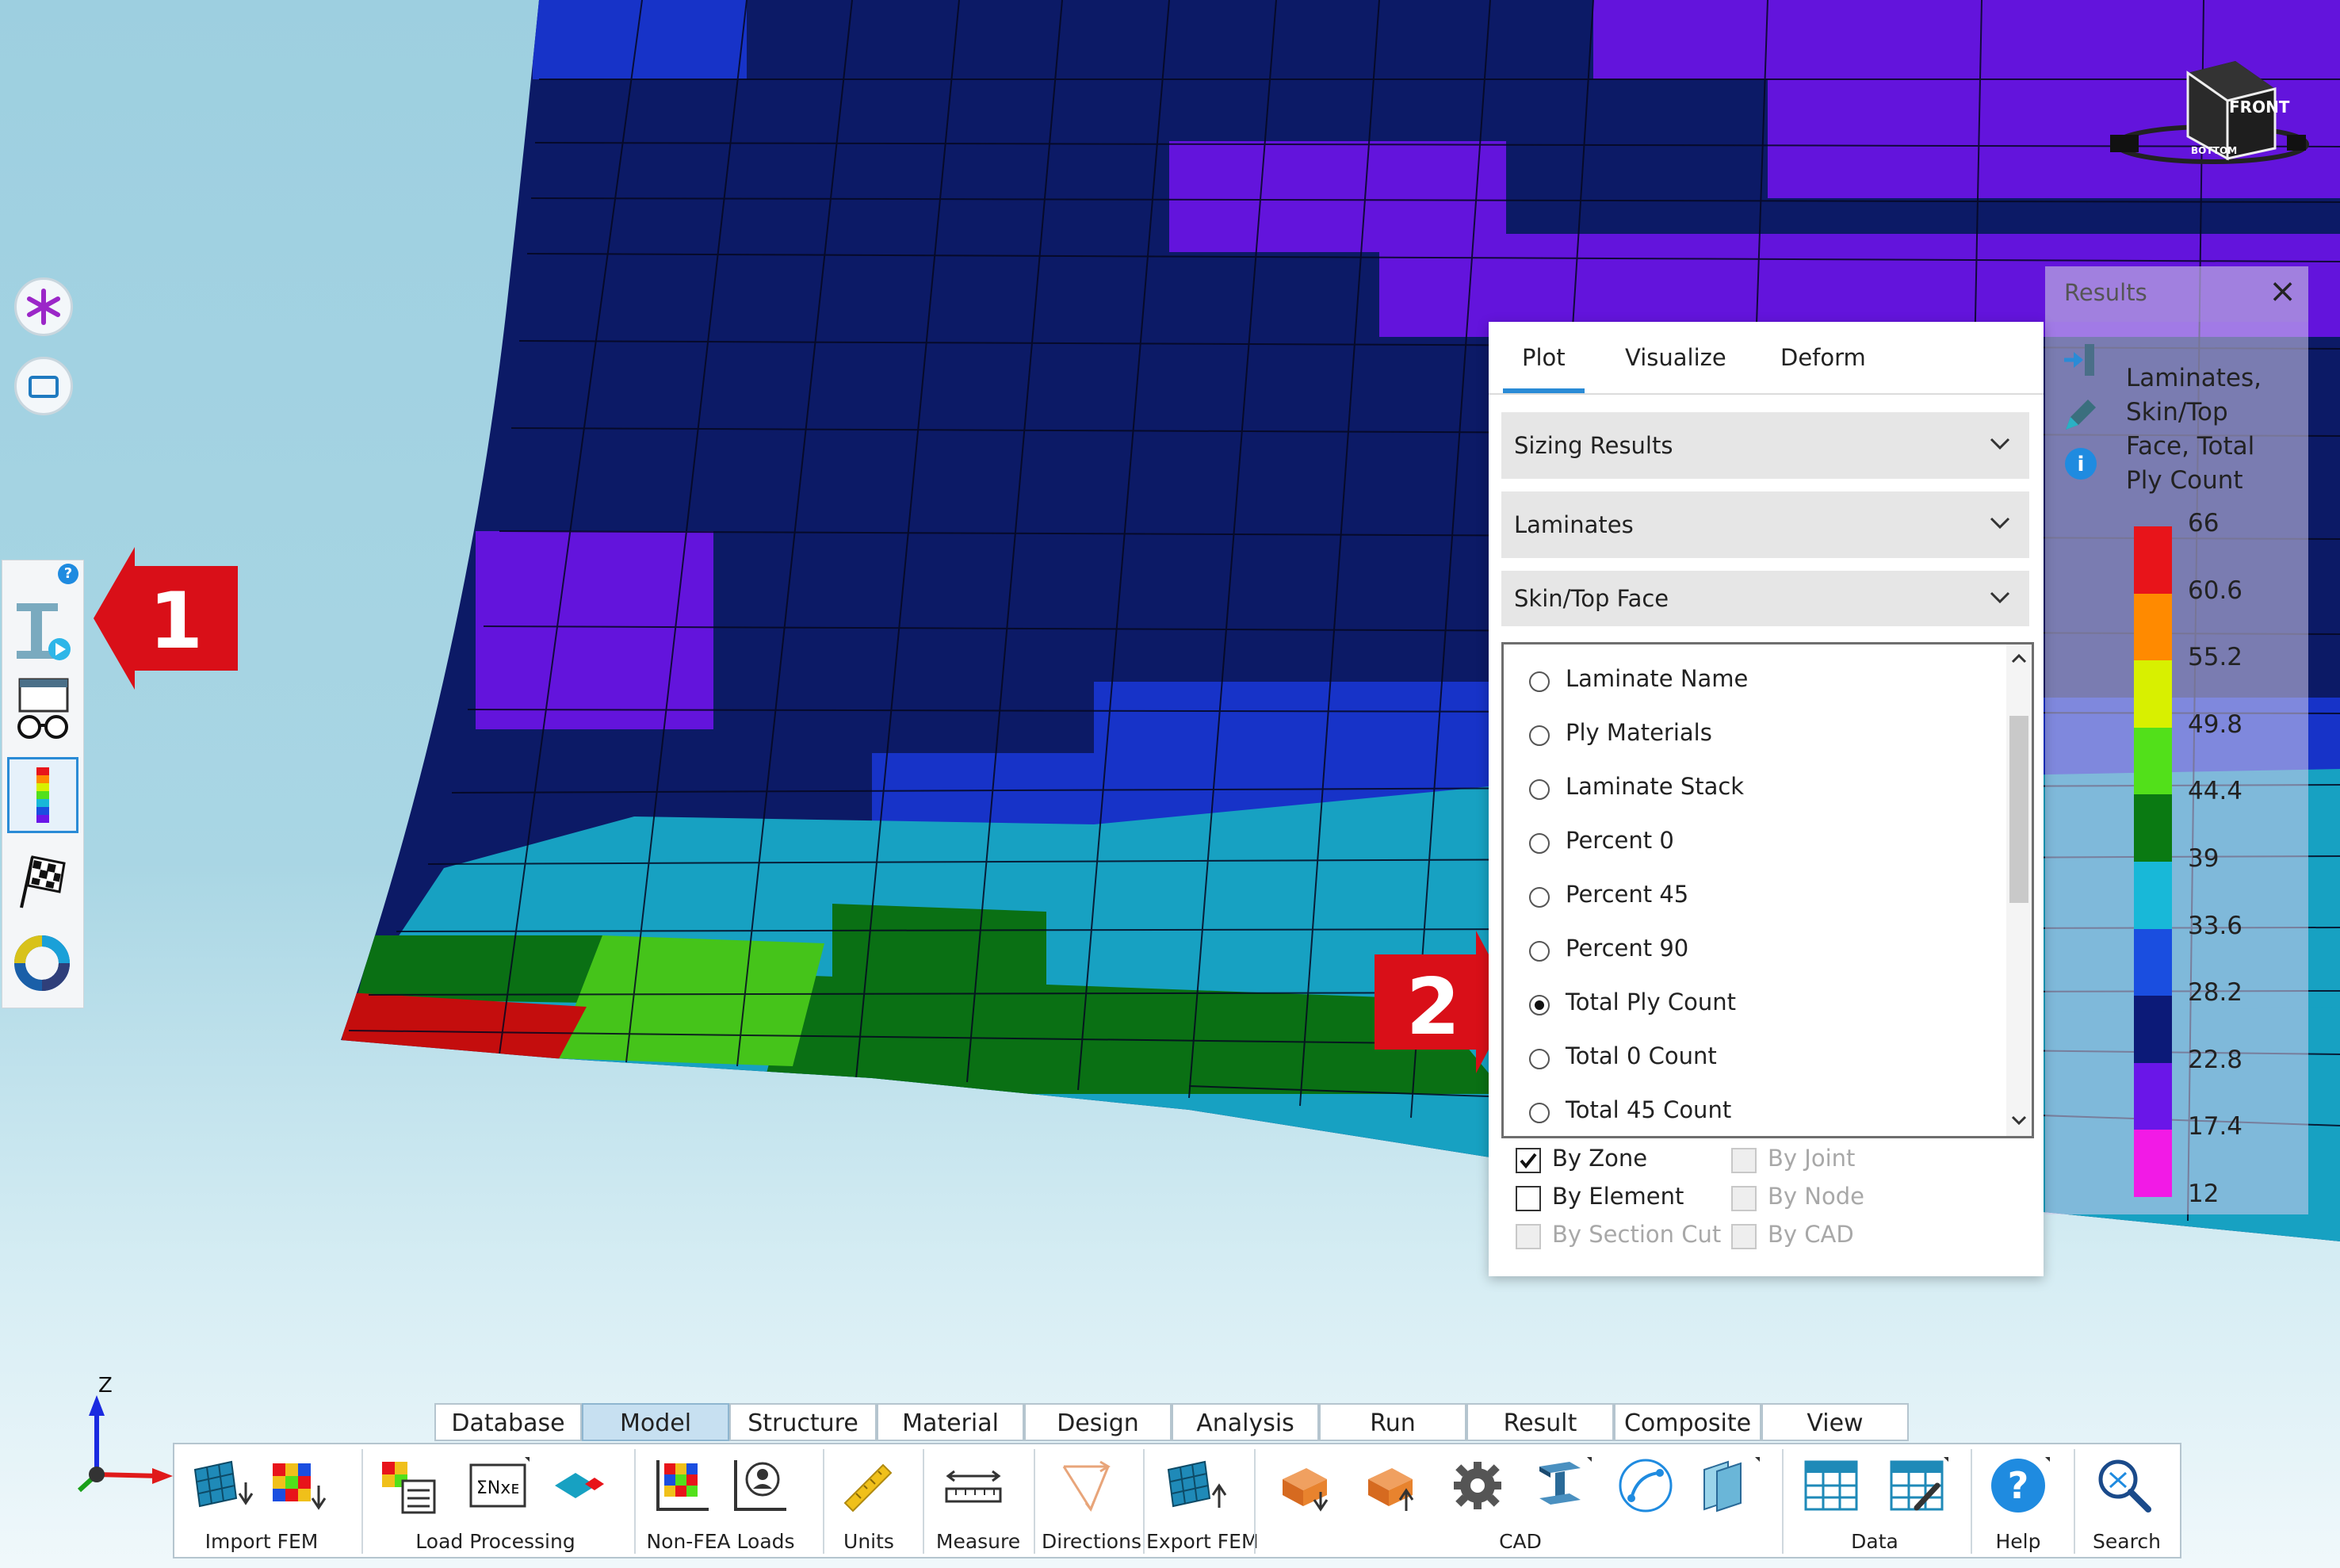  What do you see at coordinates (1540, 1422) in the screenshot?
I see `ribbon-tab-result: Result` at bounding box center [1540, 1422].